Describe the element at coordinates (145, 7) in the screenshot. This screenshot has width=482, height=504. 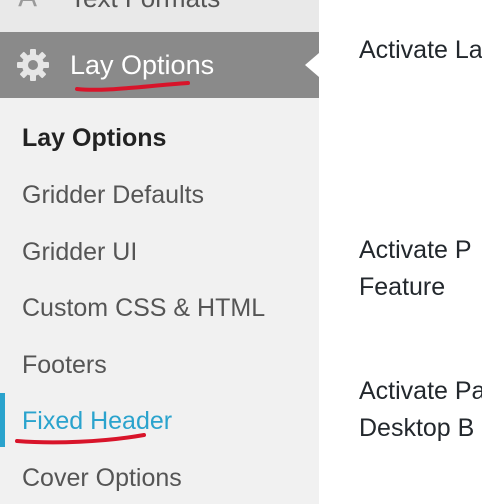
I see `sidebar-item-label: Text Formats` at that location.